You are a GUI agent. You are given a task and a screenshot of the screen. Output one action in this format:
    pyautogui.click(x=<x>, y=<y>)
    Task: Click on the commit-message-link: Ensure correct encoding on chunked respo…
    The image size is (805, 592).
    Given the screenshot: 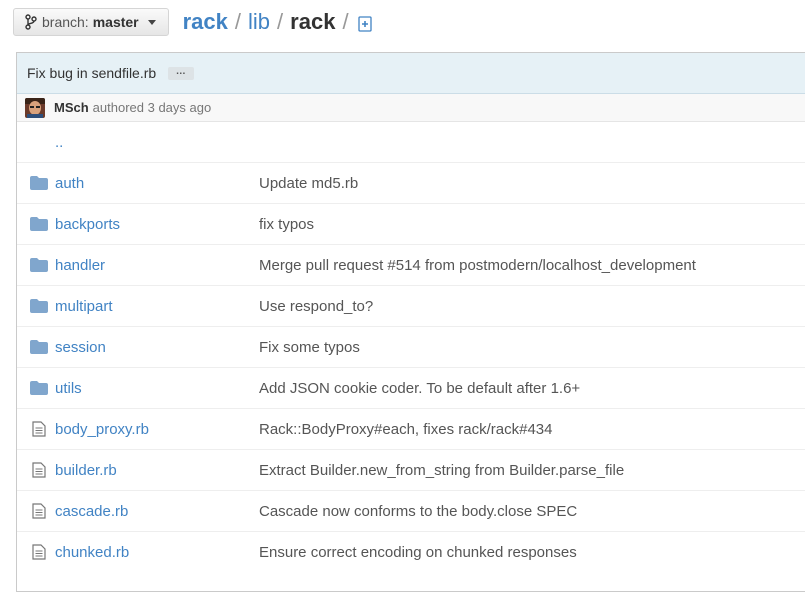 What is the action you would take?
    pyautogui.click(x=418, y=552)
    